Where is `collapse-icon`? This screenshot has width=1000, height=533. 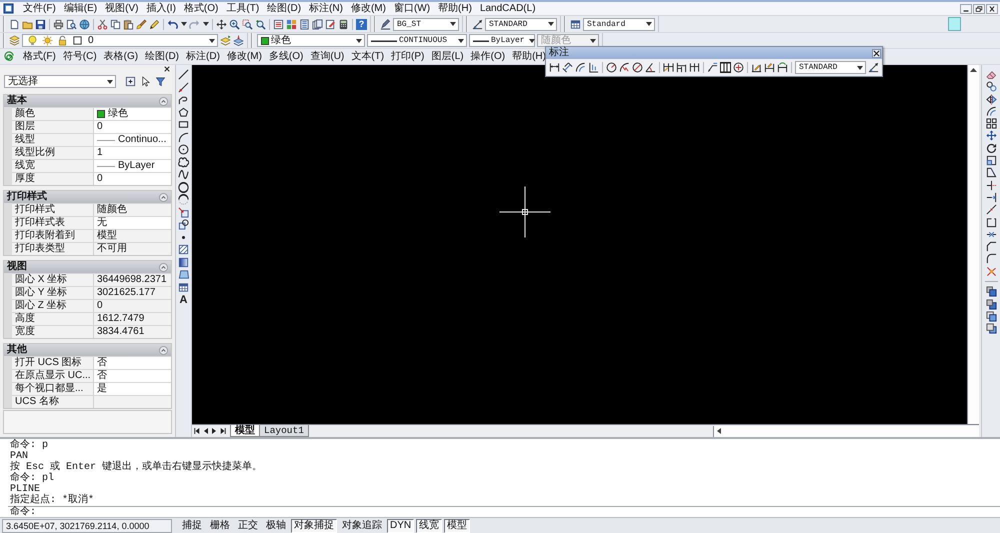 collapse-icon is located at coordinates (163, 267).